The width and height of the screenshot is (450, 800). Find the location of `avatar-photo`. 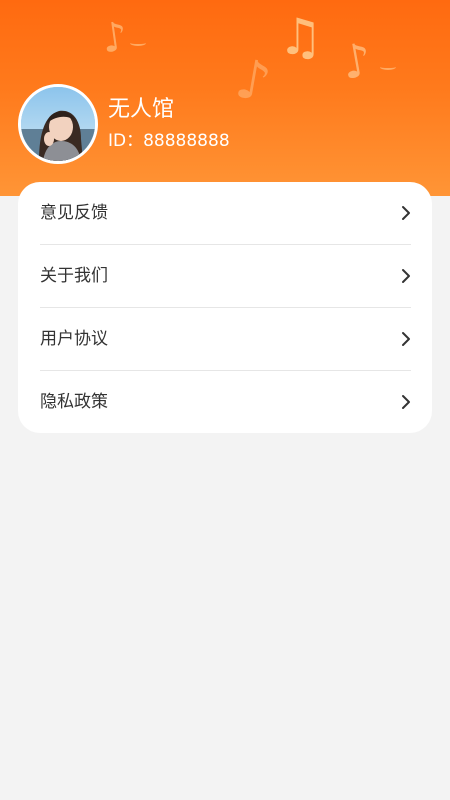

avatar-photo is located at coordinates (58, 124).